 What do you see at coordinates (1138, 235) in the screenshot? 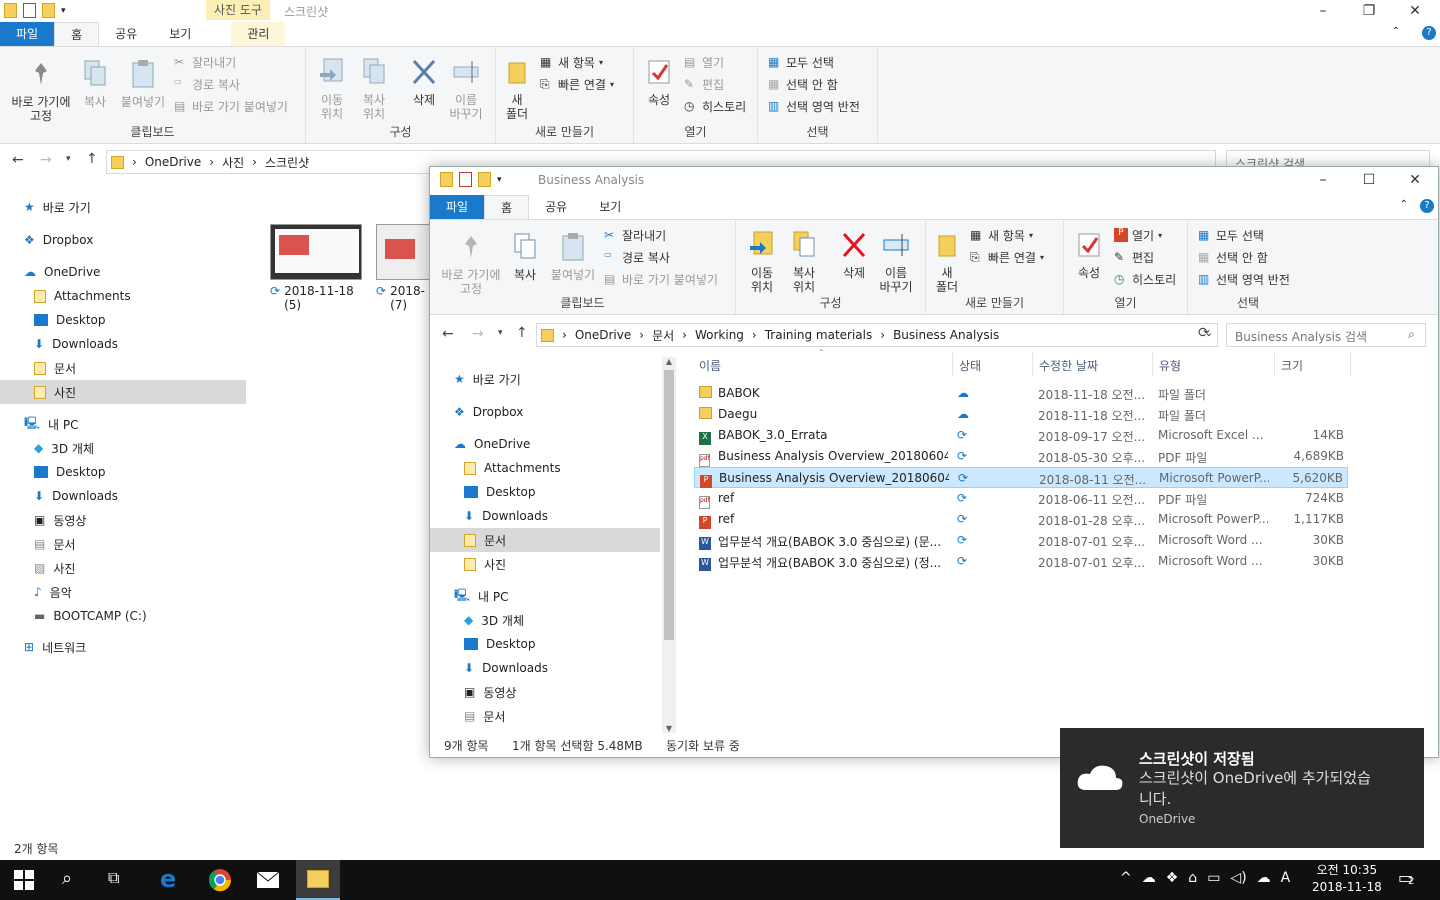
I see `open-button: P 열기 ▾` at bounding box center [1138, 235].